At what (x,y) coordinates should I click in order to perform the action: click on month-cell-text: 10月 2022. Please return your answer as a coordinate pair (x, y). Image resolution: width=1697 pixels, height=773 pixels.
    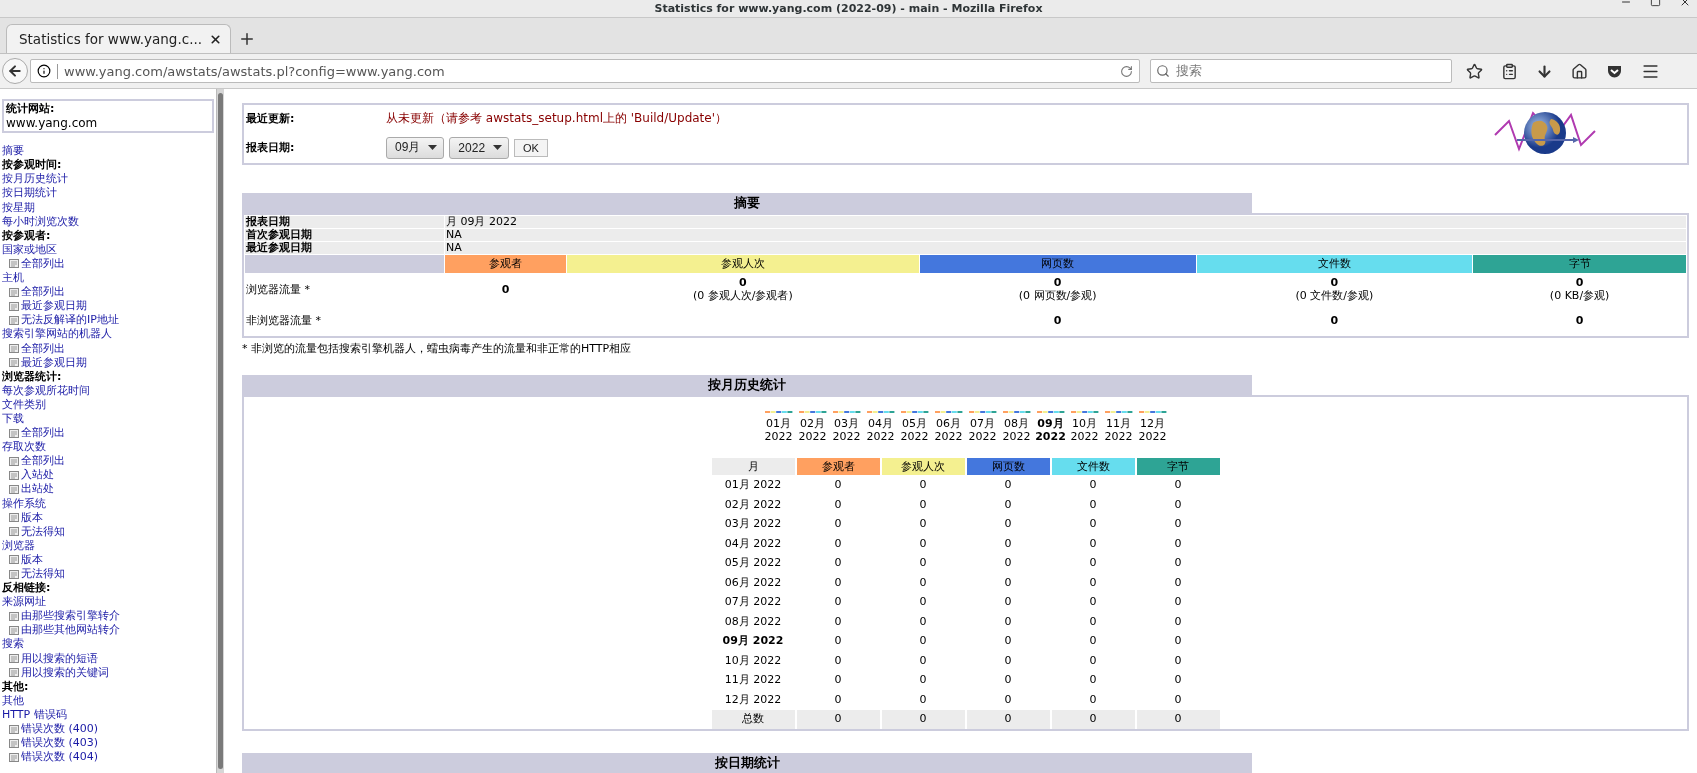
    Looking at the image, I should click on (753, 660).